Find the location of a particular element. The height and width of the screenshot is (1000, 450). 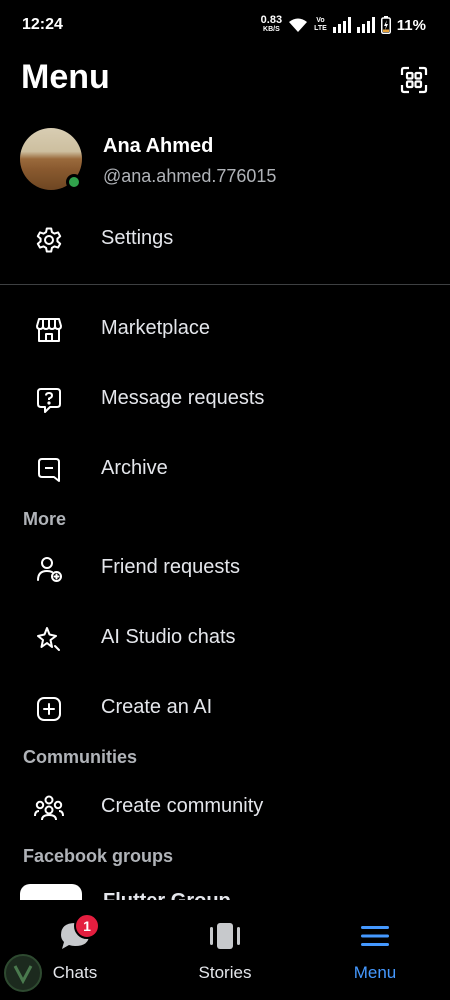

status-icons: 0.83 KB/S Vo LTE 11% is located at coordinates (343, 25).